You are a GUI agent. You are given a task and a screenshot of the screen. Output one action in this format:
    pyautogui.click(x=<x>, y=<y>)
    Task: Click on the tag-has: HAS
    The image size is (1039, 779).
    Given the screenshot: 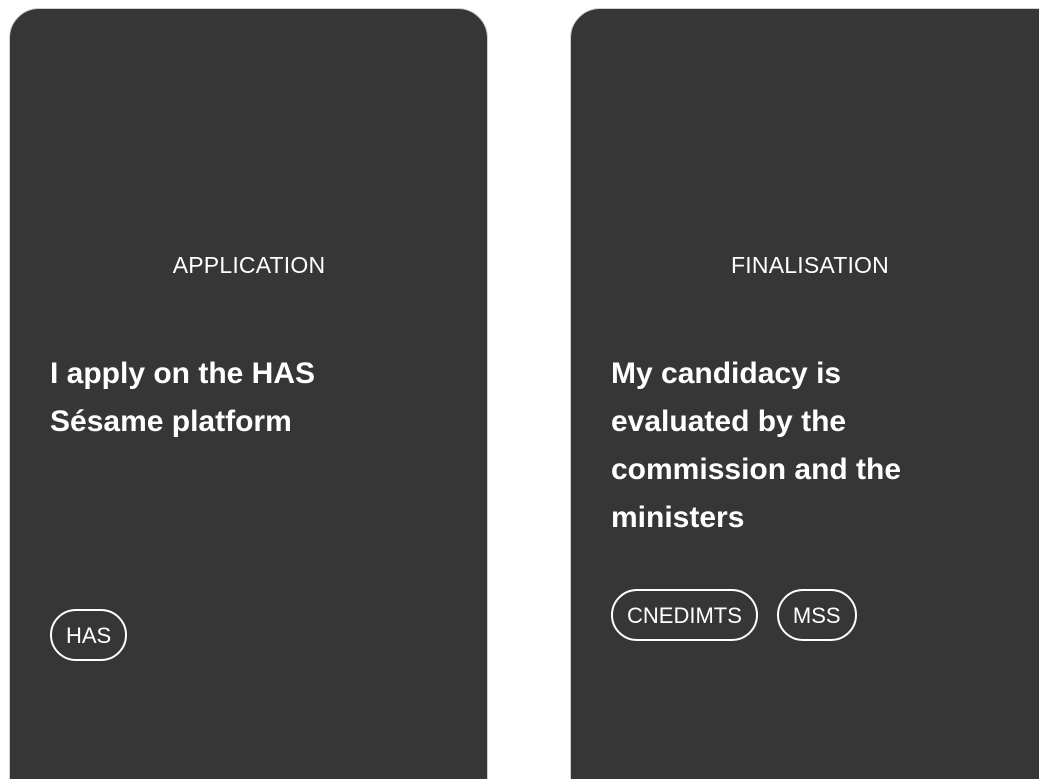 What is the action you would take?
    pyautogui.click(x=89, y=635)
    